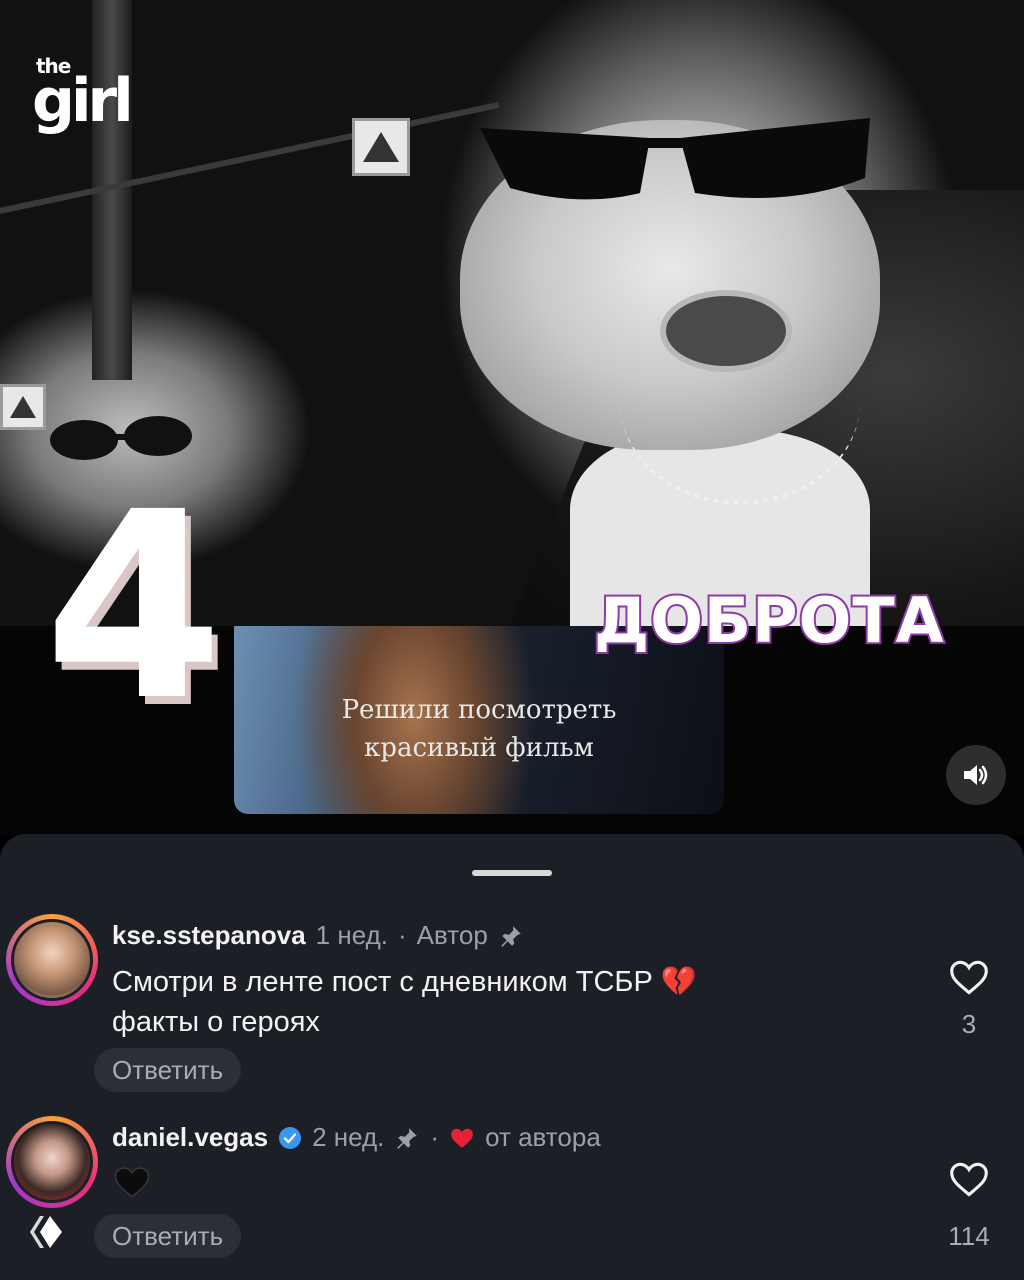 This screenshot has height=1280, width=1024. Describe the element at coordinates (479, 710) in the screenshot. I see `reel-caption-line: Решили посмотреть` at that location.